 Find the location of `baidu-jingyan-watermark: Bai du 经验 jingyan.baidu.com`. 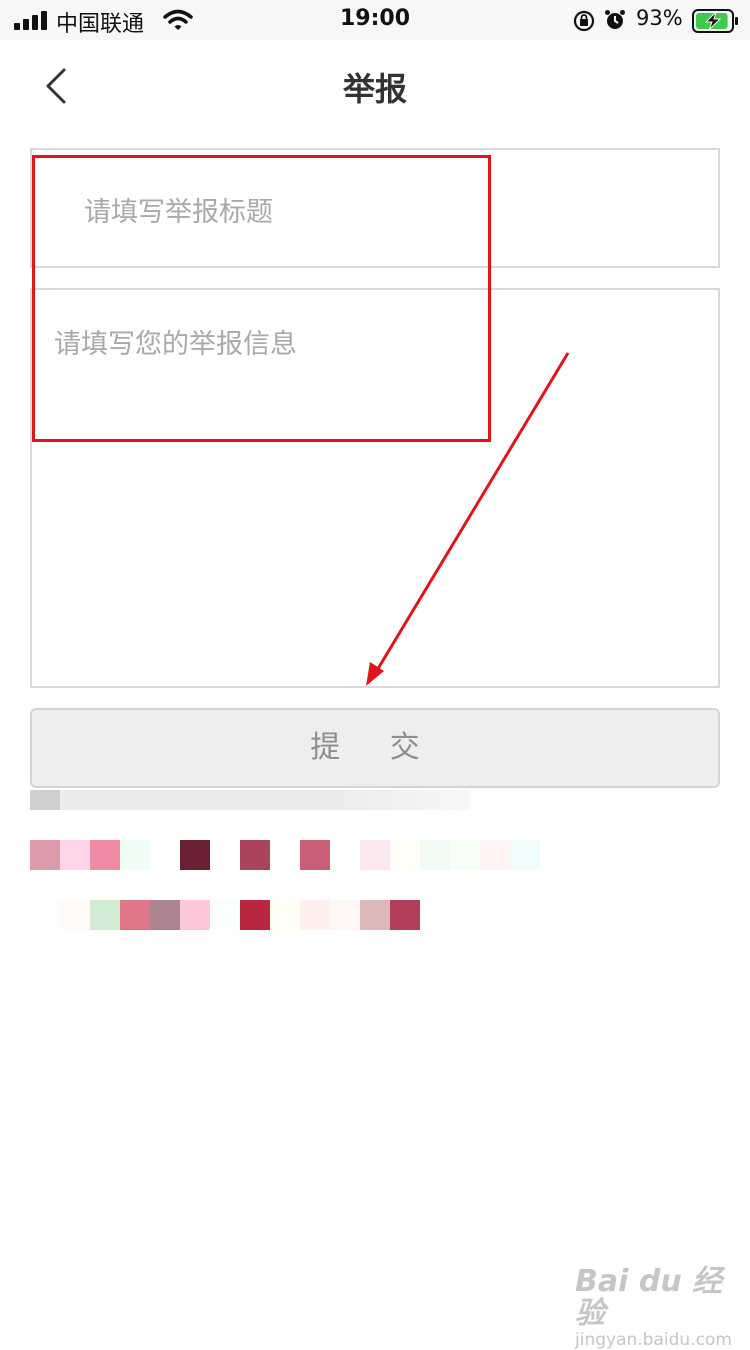

baidu-jingyan-watermark: Bai du 经验 jingyan.baidu.com is located at coordinates (655, 1308).